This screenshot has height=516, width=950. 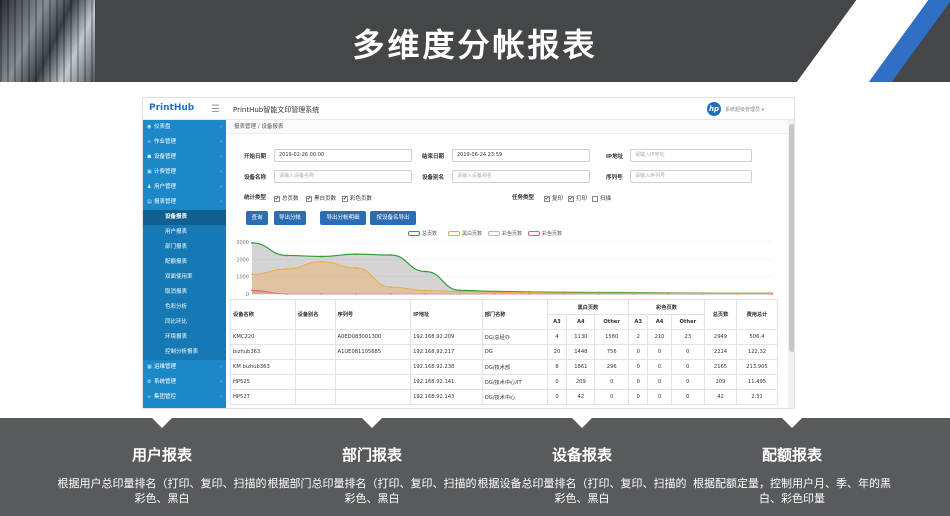 What do you see at coordinates (343, 176) in the screenshot?
I see `device-name-input: 请输入设备名称` at bounding box center [343, 176].